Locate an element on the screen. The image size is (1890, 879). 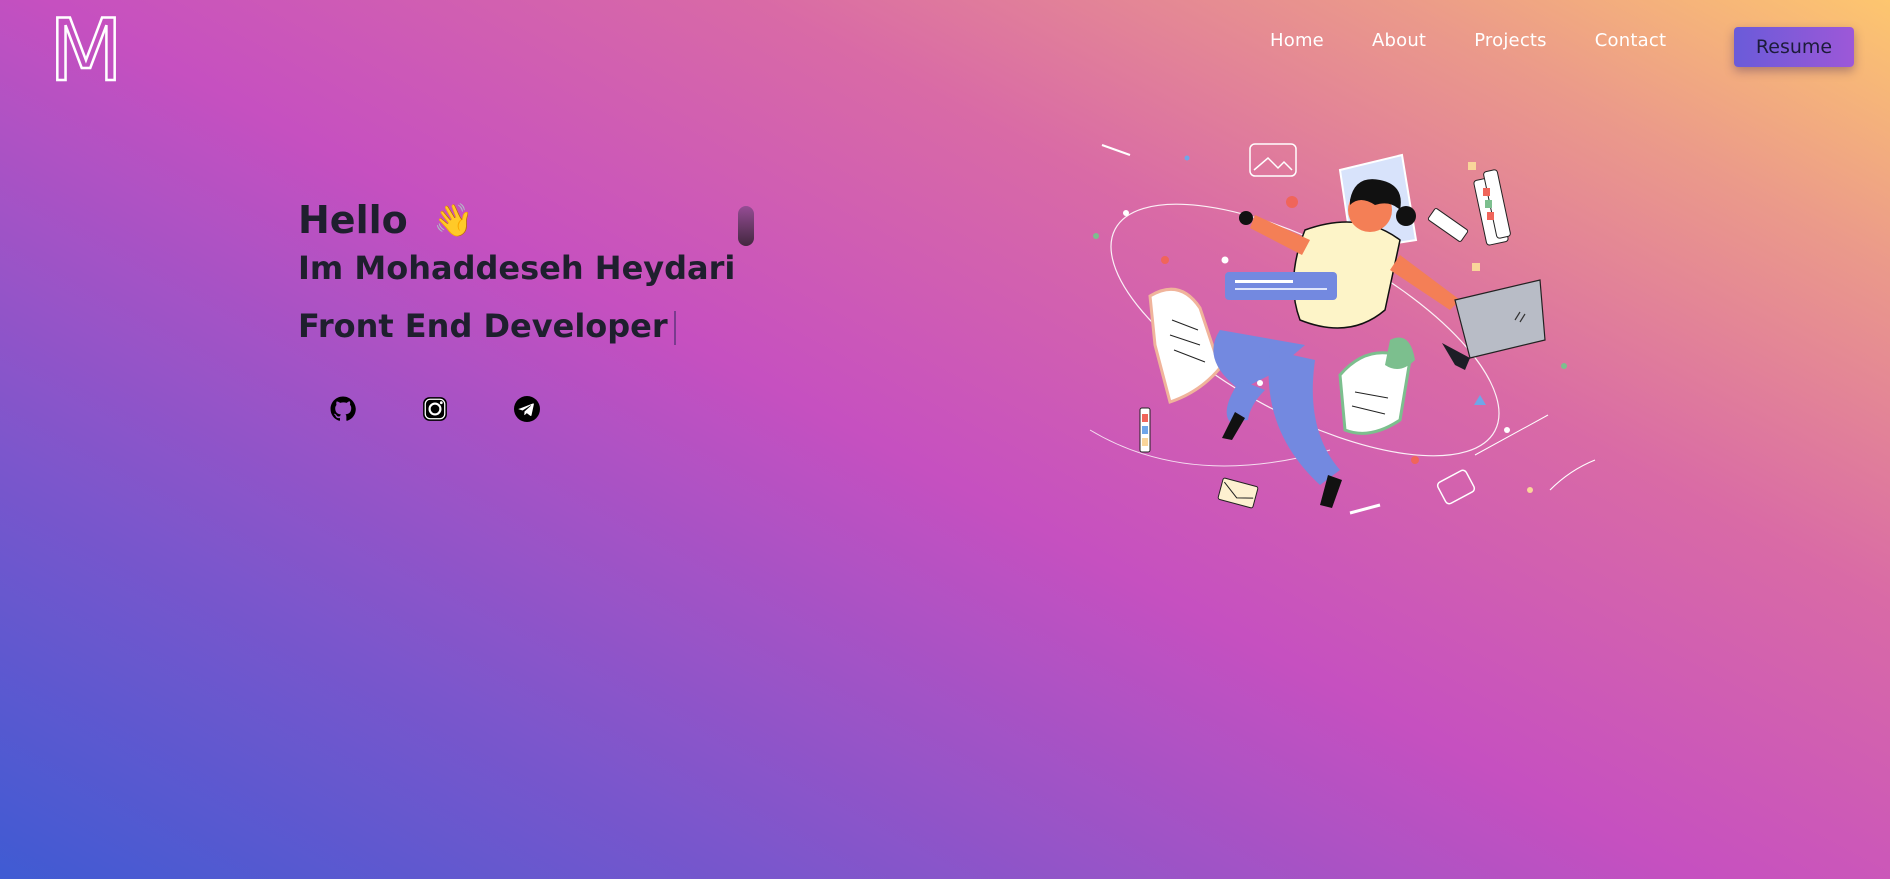
developer-illustration is located at coordinates (1342, 329).